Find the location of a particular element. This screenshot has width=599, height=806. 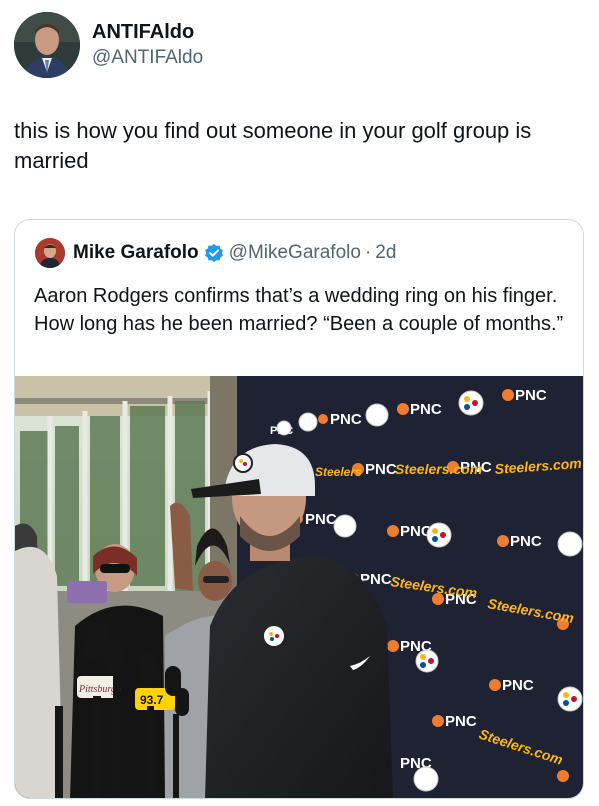

post-header: ANTIFAldo @ANTIFAldo is located at coordinates (108, 45).